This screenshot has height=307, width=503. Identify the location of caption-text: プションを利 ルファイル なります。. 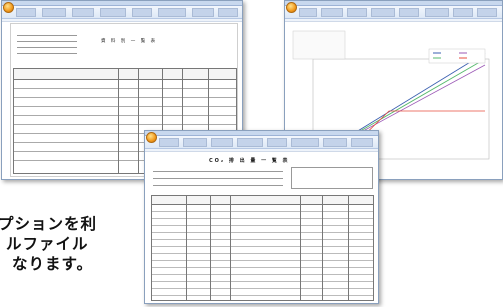
(72, 244).